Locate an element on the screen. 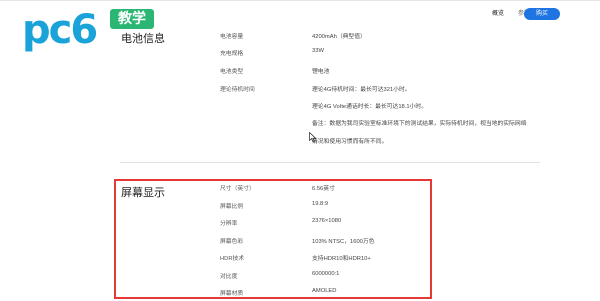  battery-label: 理论待机时间 is located at coordinates (237, 90).